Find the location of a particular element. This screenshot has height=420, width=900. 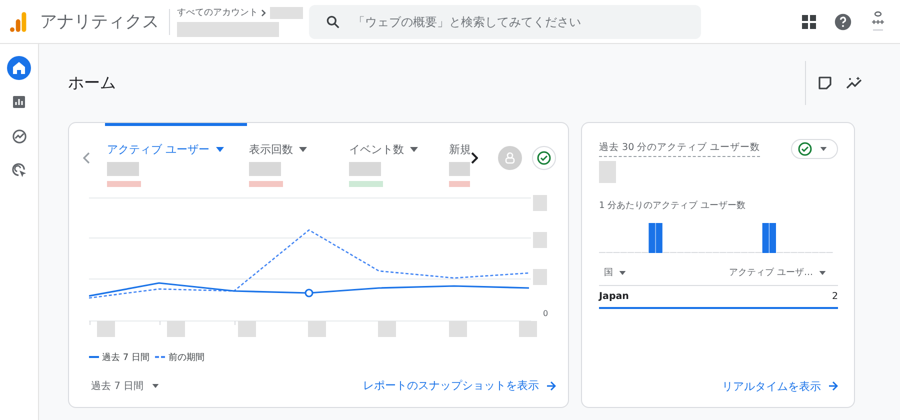

metric-label: イベント数 is located at coordinates (398, 149).